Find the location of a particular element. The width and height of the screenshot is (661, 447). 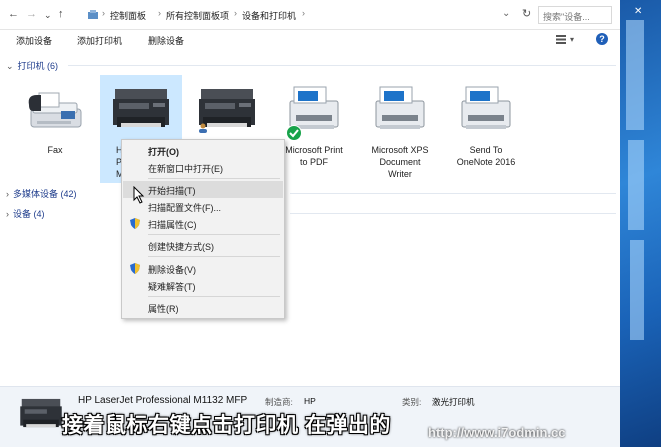

remove-device-button: 删除设备 is located at coordinates (166, 40).